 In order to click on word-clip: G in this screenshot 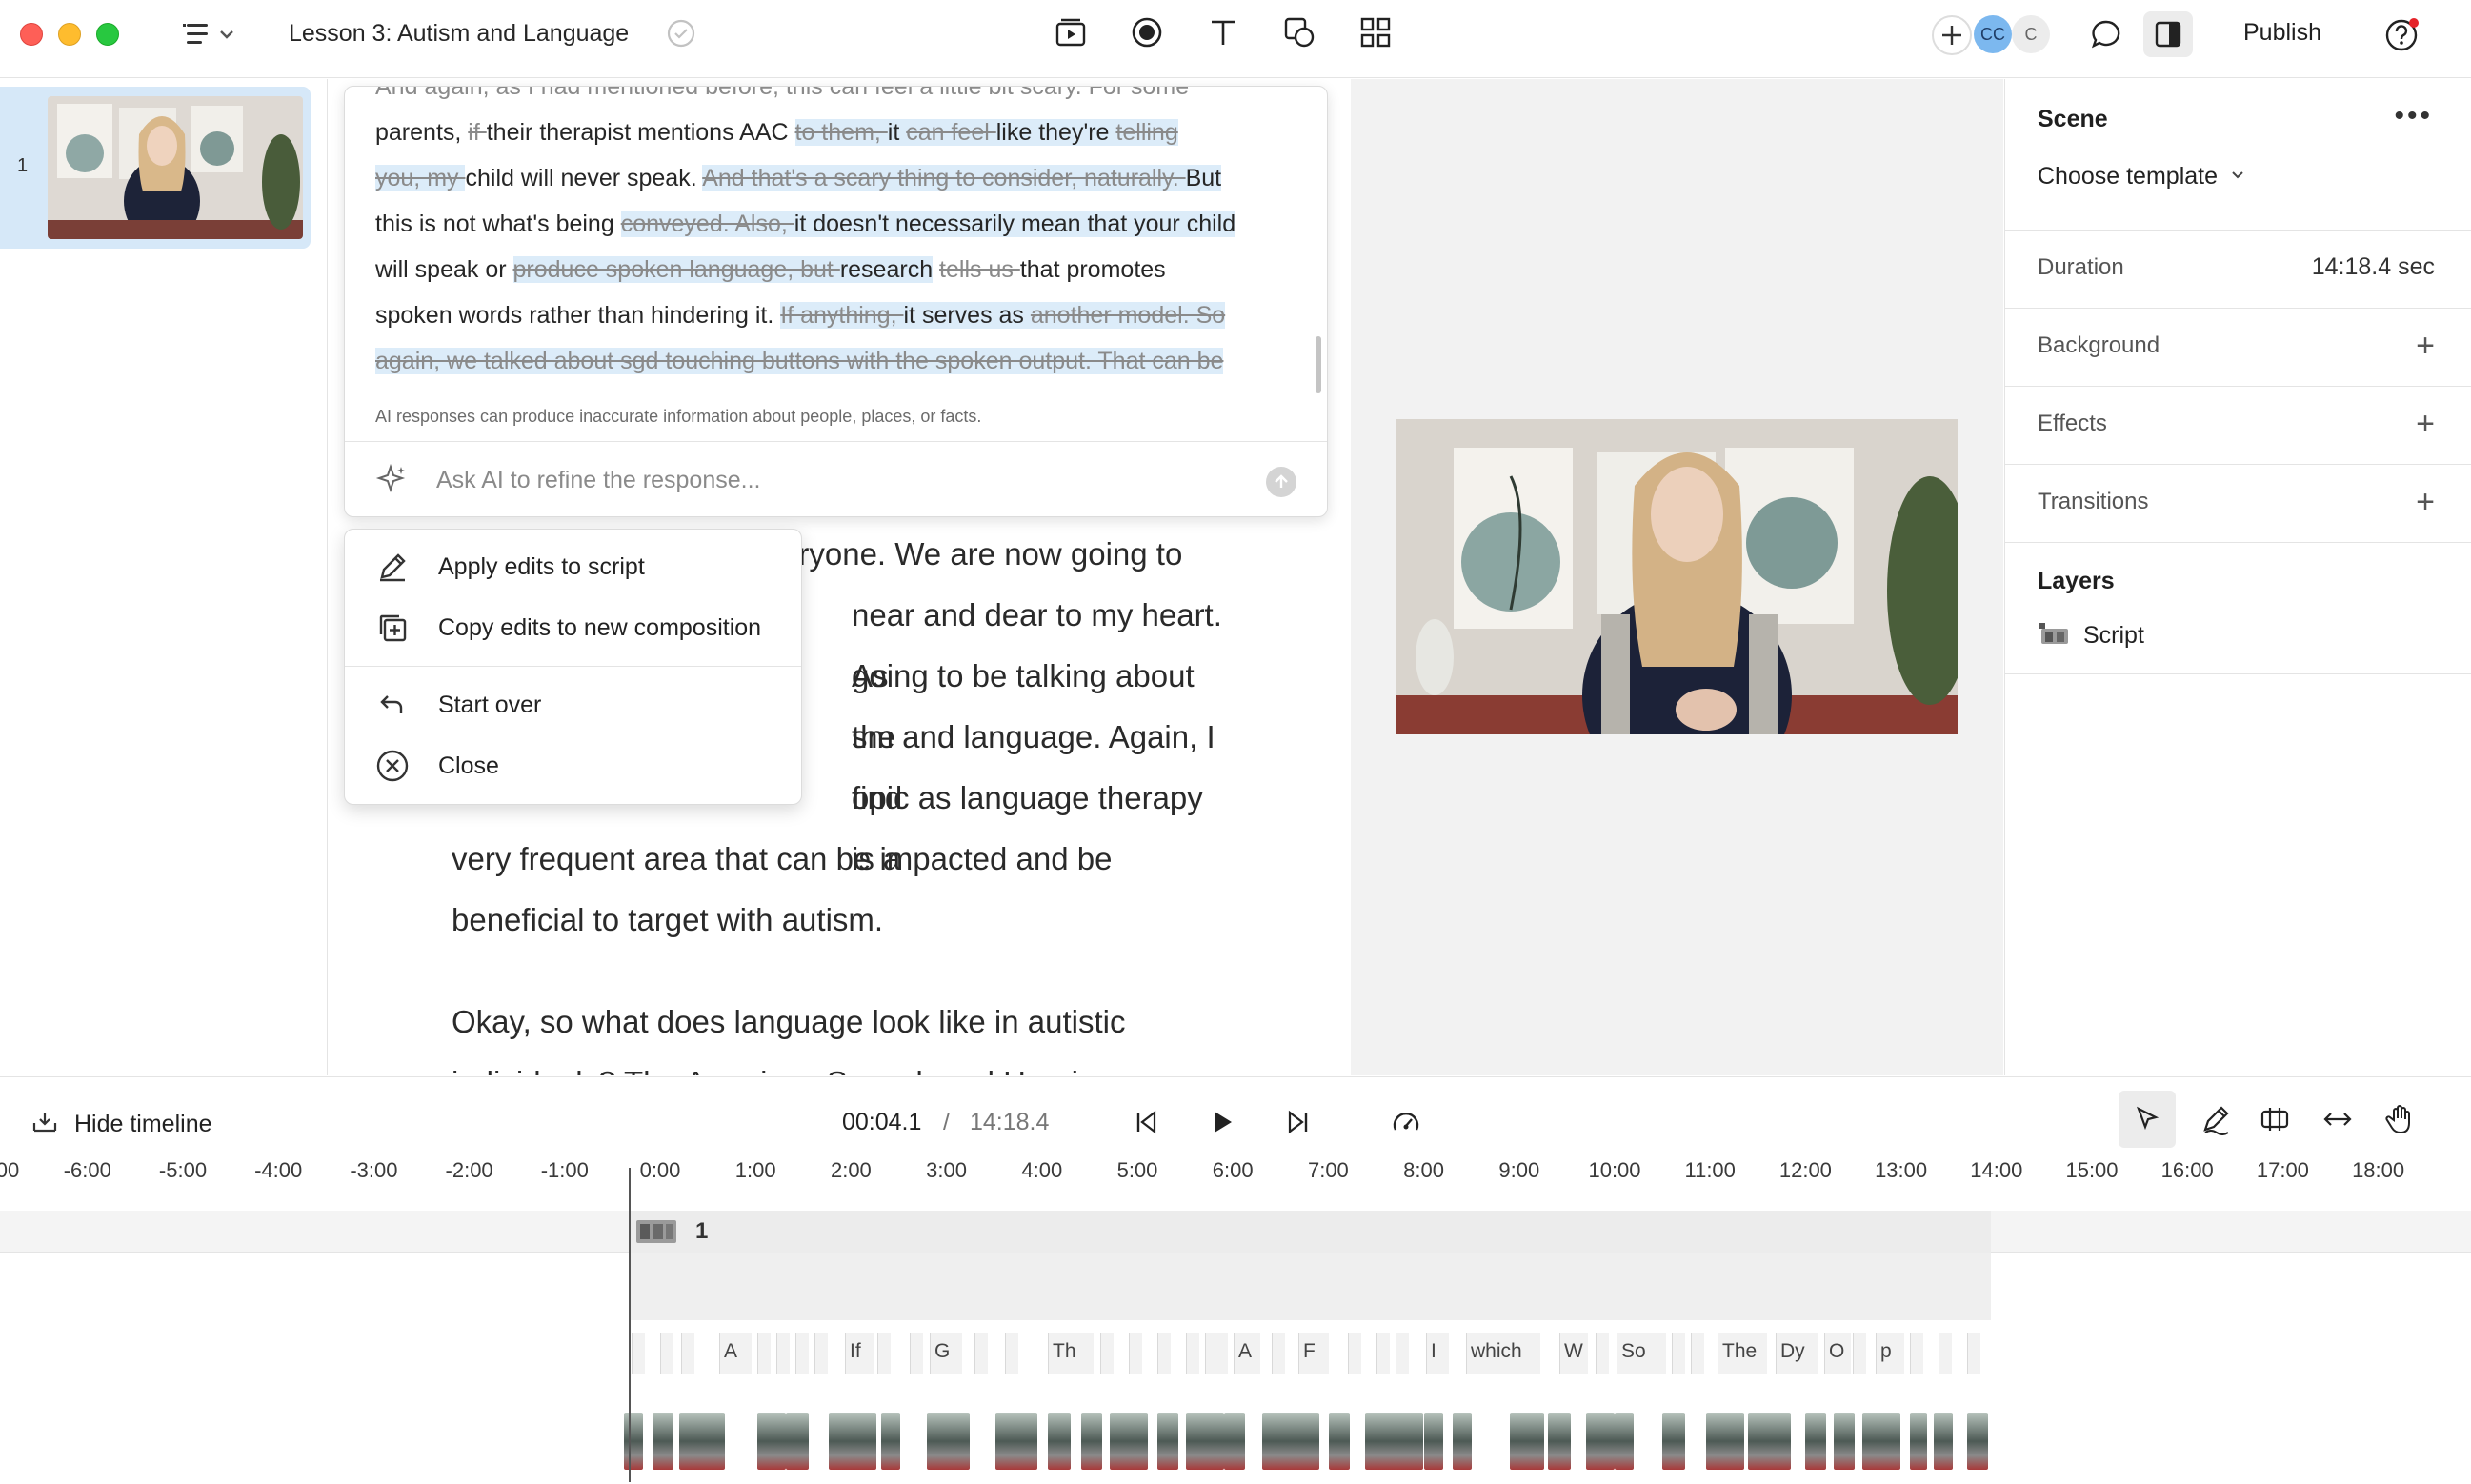, I will do `click(946, 1353)`.